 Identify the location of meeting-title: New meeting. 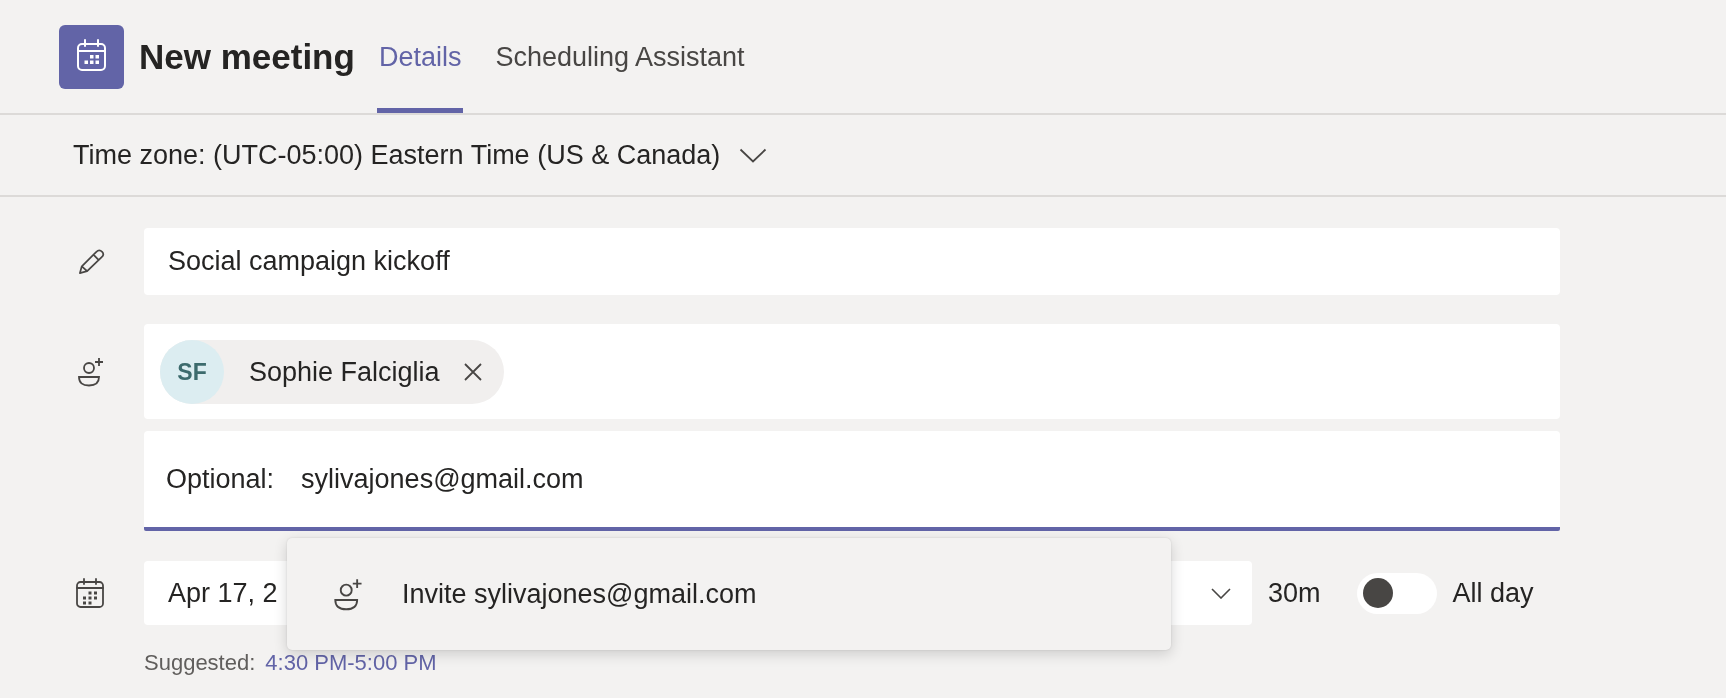
(247, 56).